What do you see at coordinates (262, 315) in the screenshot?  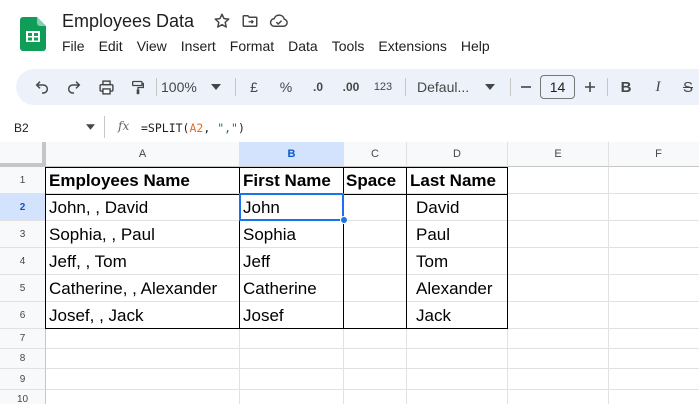 I see `cell-b6: Josef` at bounding box center [262, 315].